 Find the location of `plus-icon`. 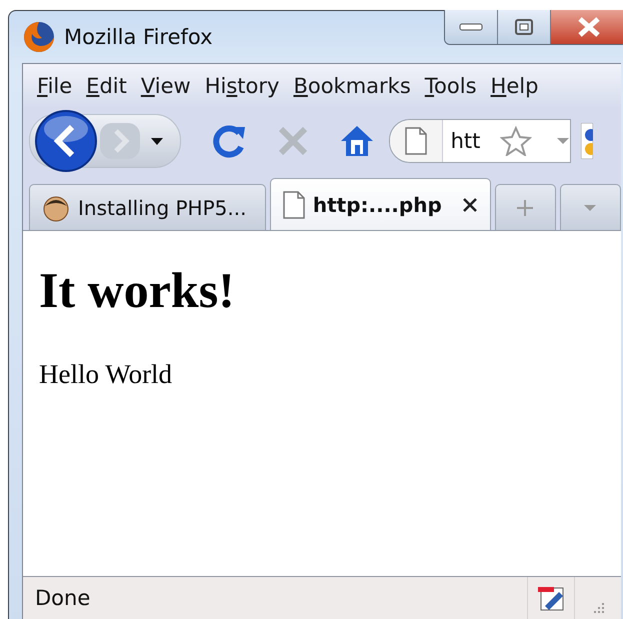

plus-icon is located at coordinates (525, 208).